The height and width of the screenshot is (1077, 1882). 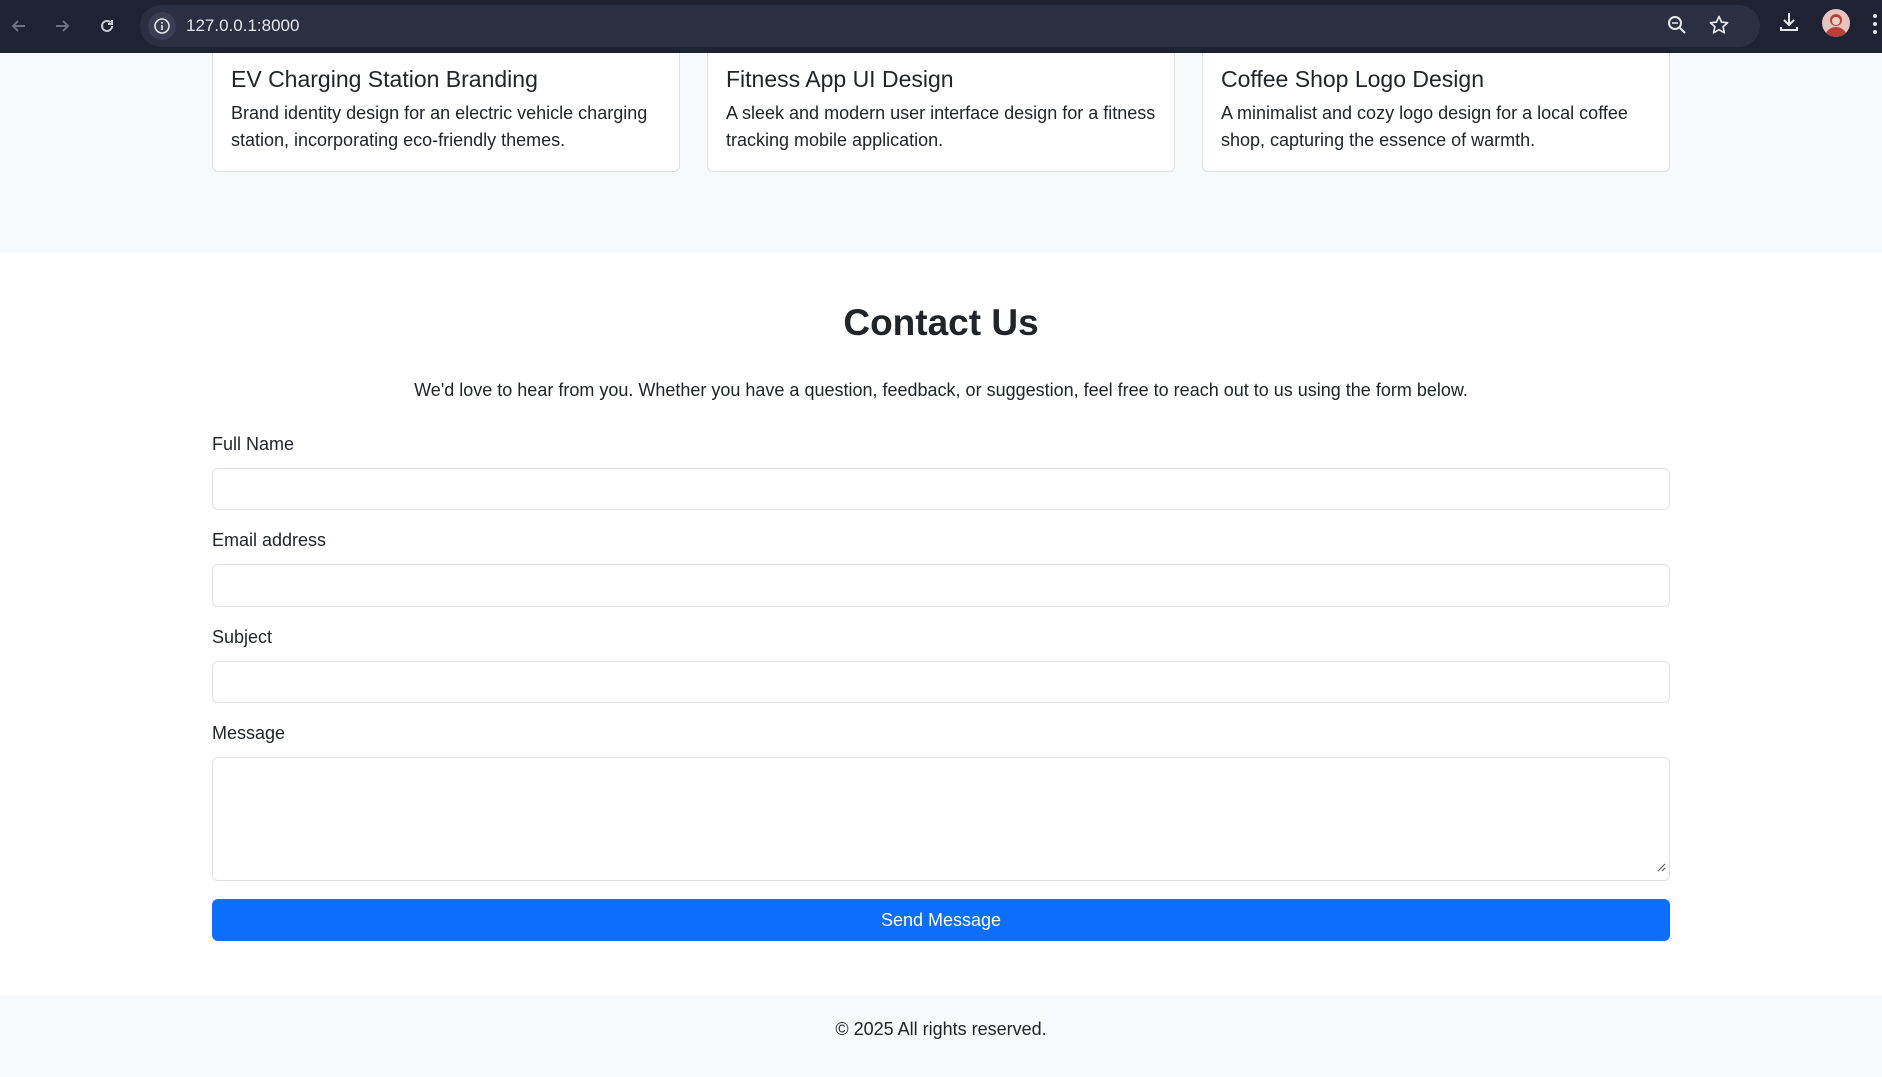 What do you see at coordinates (249, 733) in the screenshot?
I see `message-label: Message` at bounding box center [249, 733].